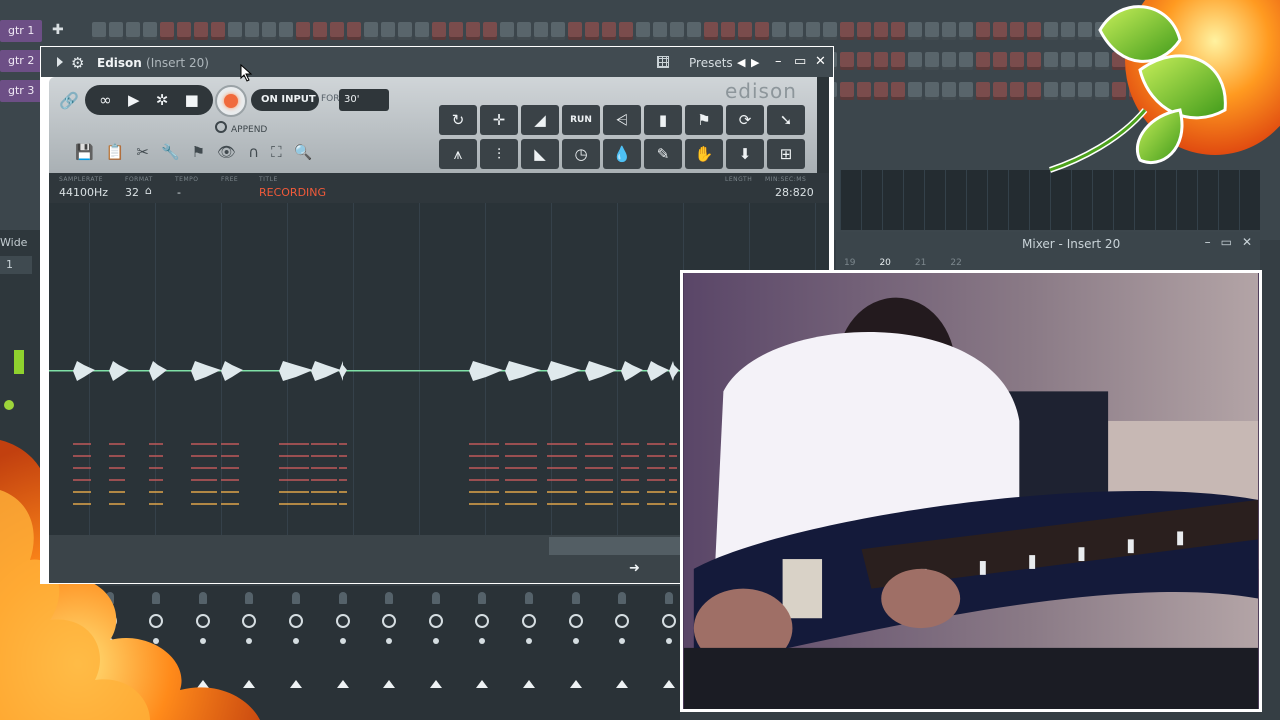  I want to click on refresh-icon: ⟳, so click(745, 120).